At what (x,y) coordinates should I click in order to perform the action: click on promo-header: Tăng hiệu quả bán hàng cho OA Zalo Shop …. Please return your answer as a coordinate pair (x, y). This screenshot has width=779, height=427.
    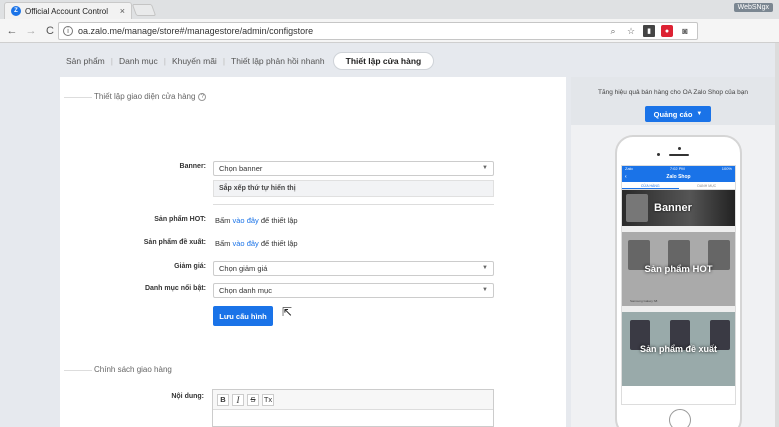
    Looking at the image, I should click on (673, 101).